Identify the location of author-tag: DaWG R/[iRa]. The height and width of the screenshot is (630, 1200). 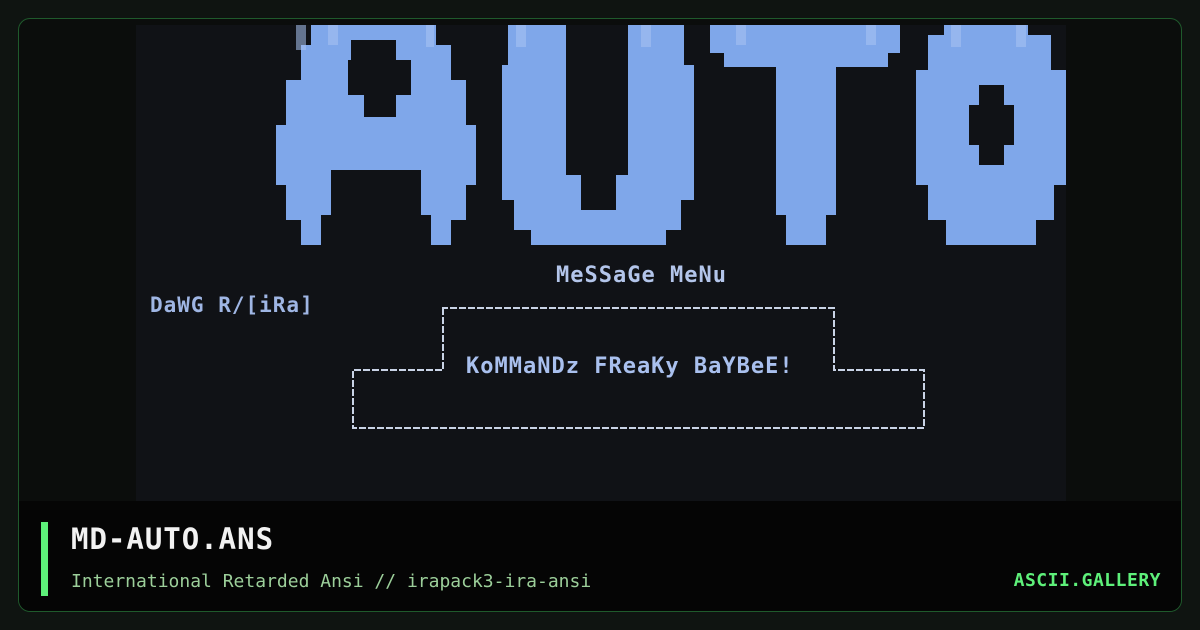
(232, 305).